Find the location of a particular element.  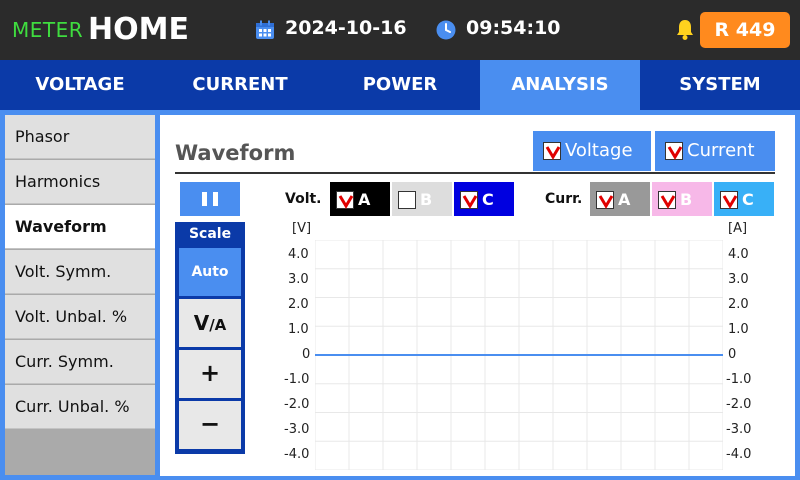

volt-phase-c-checkbox is located at coordinates (469, 199).